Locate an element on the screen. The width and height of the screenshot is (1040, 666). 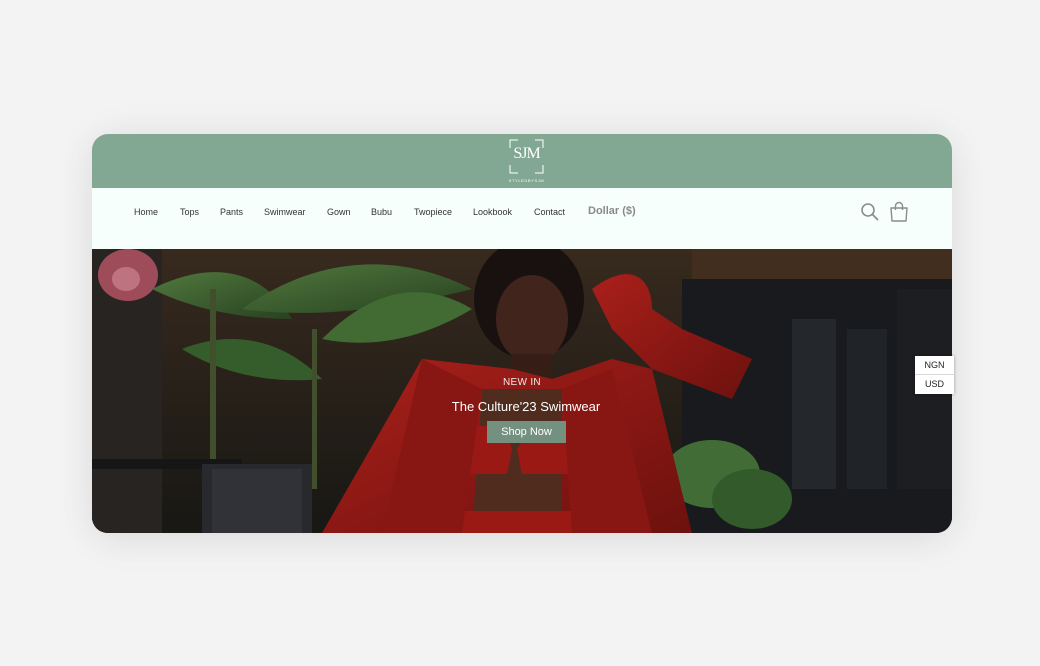
currency-menu: Dollar ($) is located at coordinates (612, 211).